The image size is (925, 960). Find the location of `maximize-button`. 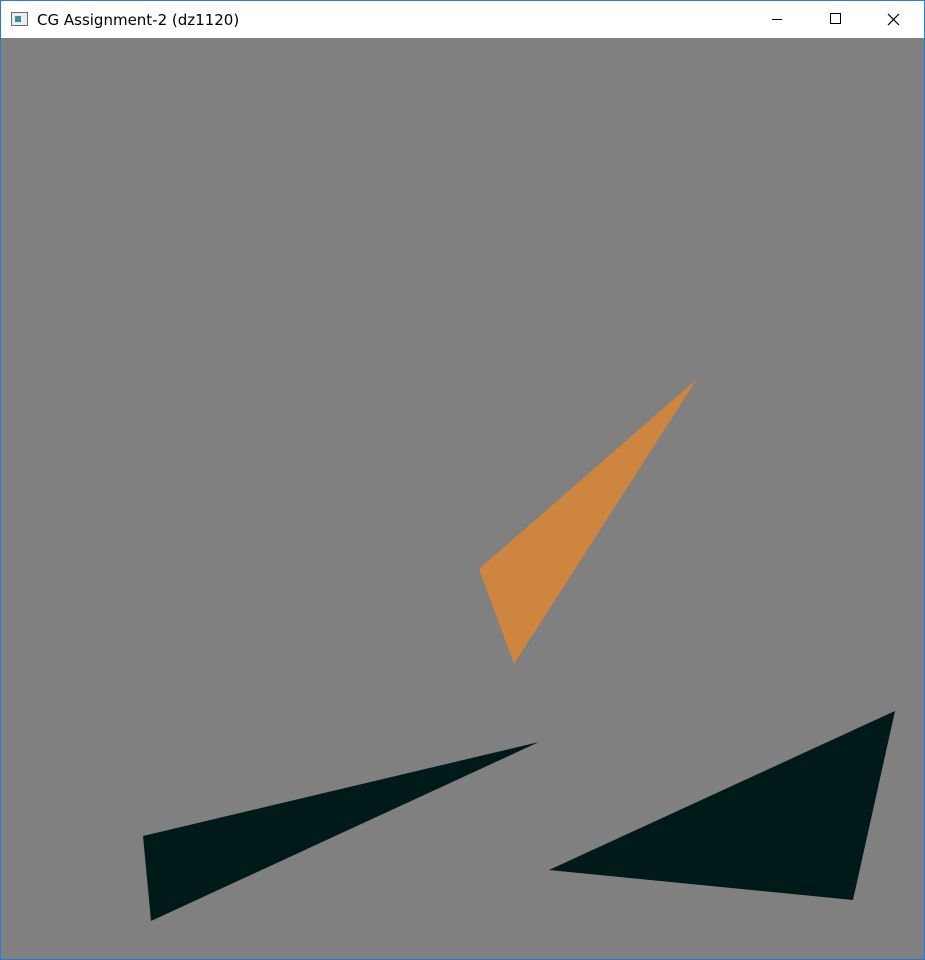

maximize-button is located at coordinates (835, 19).